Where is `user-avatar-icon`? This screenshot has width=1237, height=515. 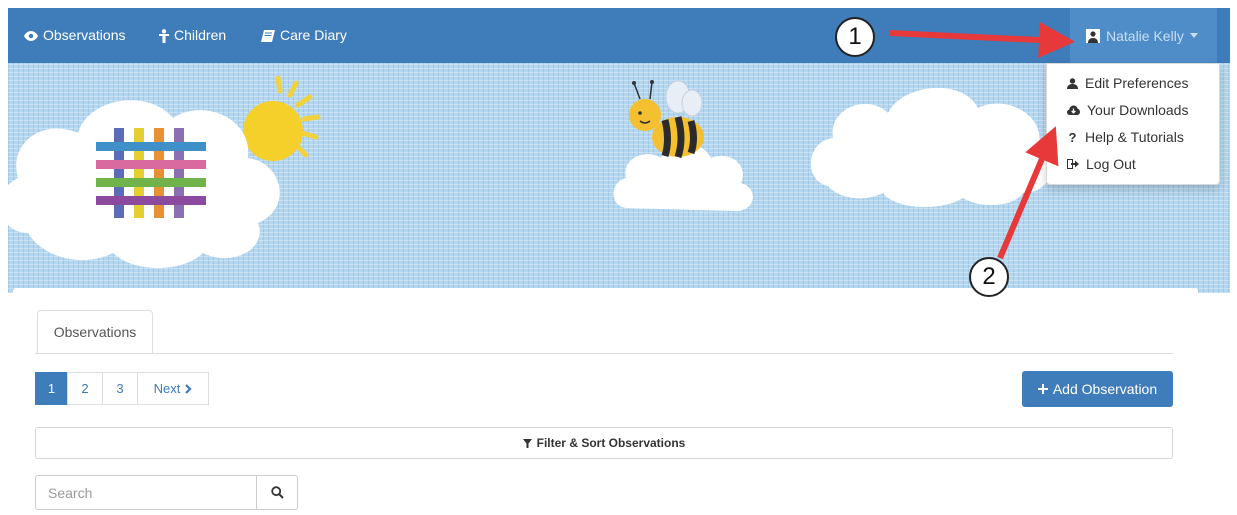 user-avatar-icon is located at coordinates (1093, 35).